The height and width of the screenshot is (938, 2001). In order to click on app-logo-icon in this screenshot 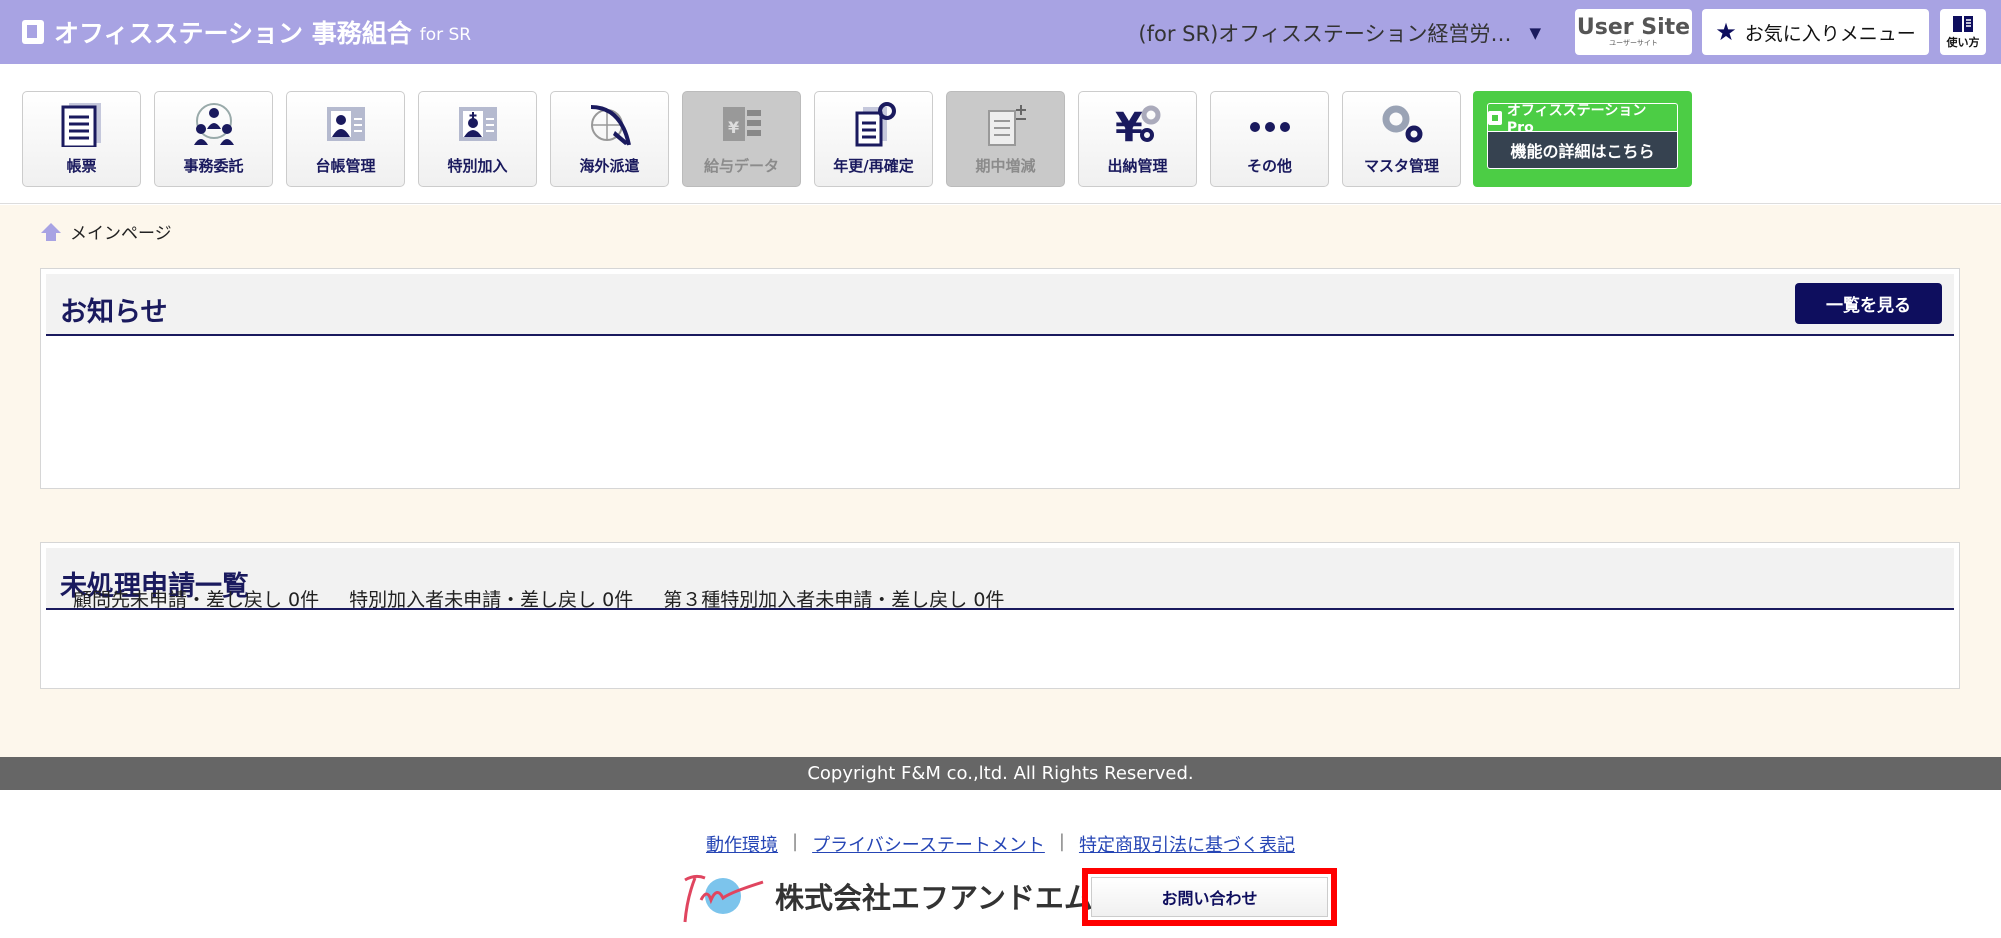, I will do `click(33, 32)`.